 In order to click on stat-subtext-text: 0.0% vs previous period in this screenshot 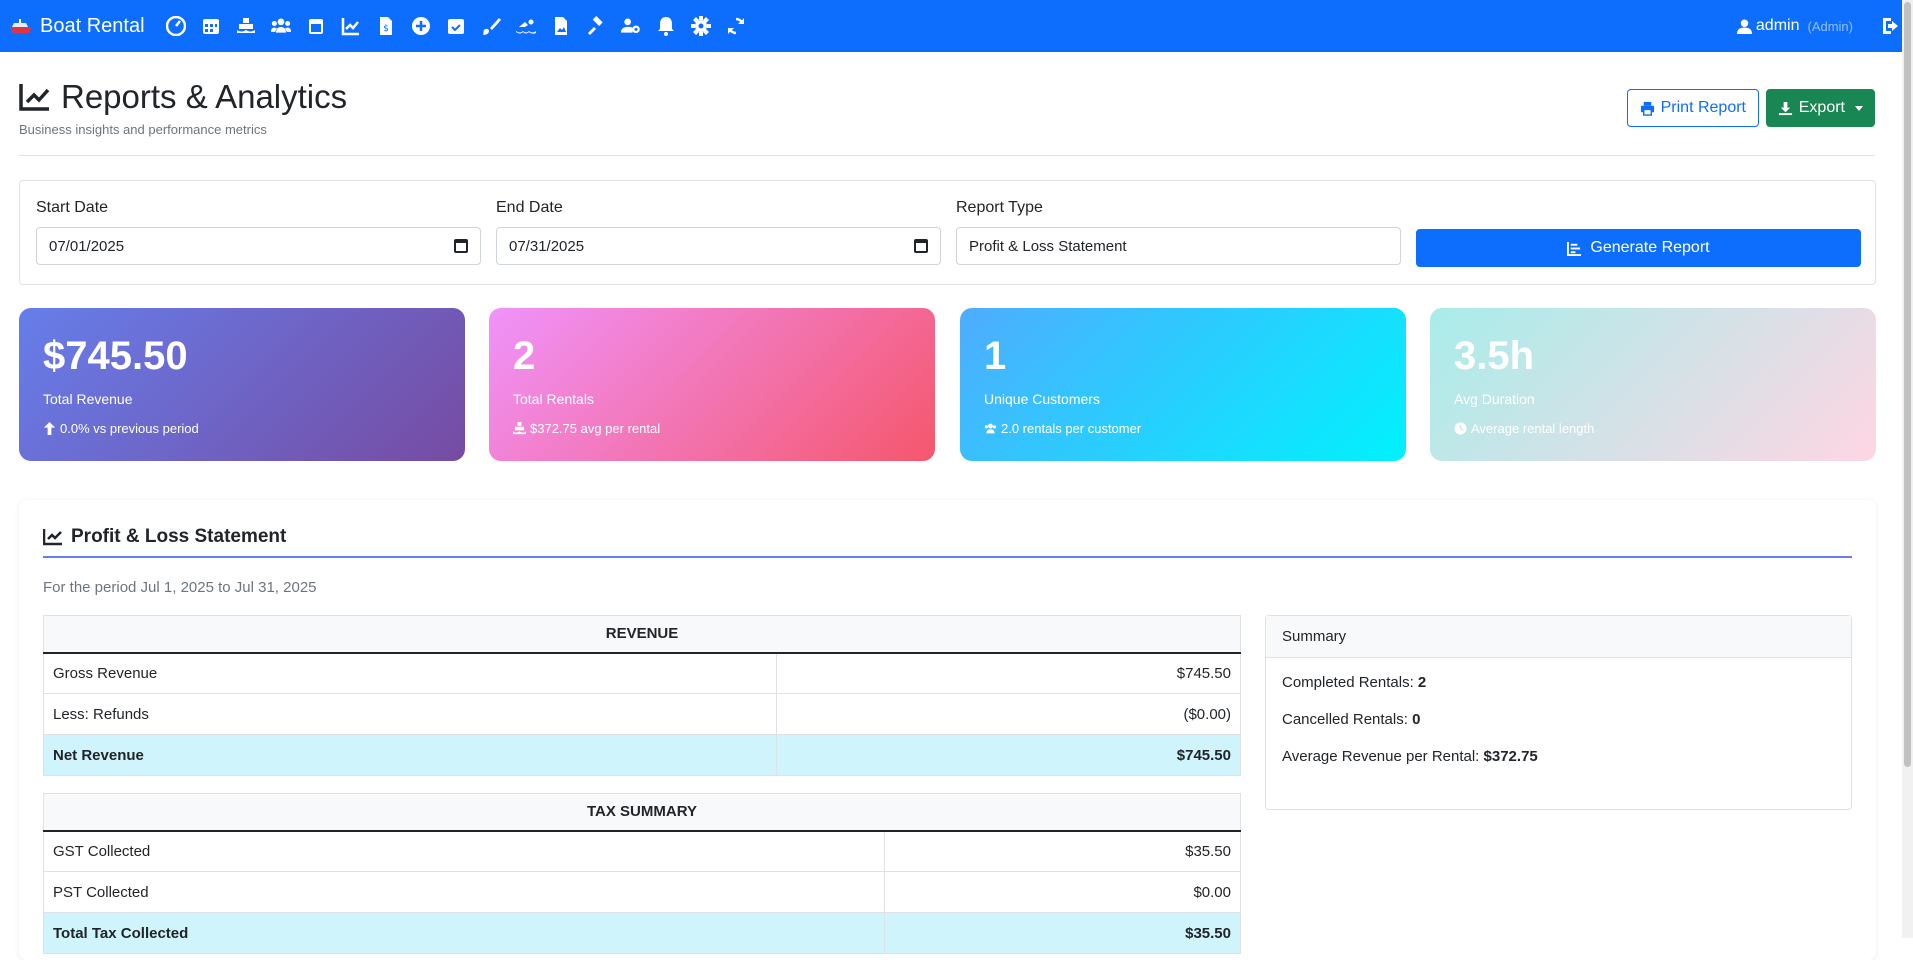, I will do `click(129, 428)`.